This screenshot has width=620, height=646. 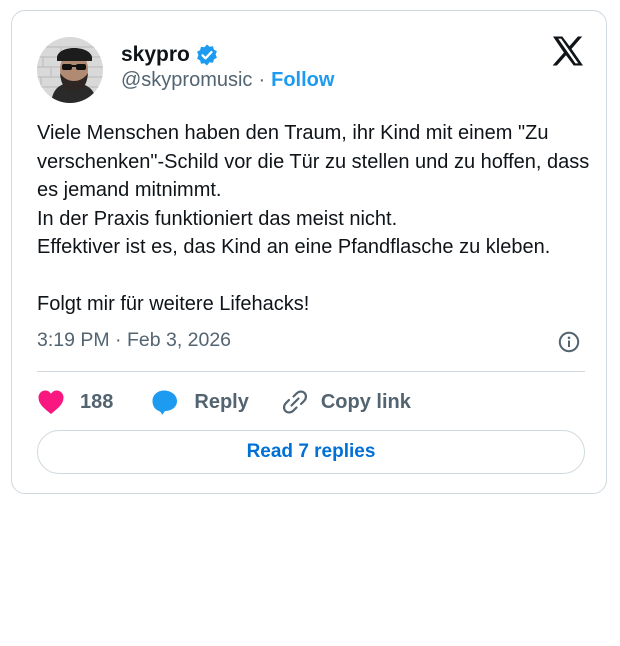 What do you see at coordinates (311, 371) in the screenshot?
I see `divider` at bounding box center [311, 371].